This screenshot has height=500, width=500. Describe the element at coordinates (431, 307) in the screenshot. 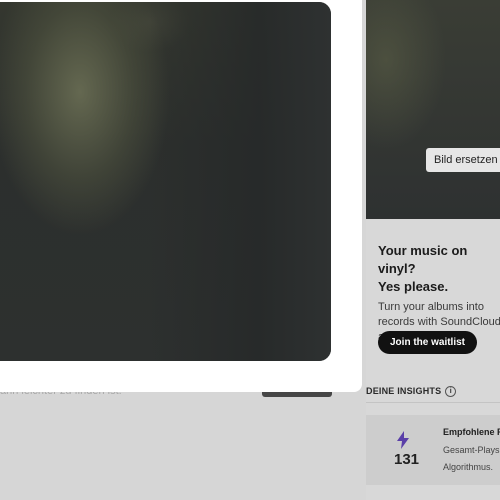

I see `vinyl-body-line-1: Turn your albums into` at that location.